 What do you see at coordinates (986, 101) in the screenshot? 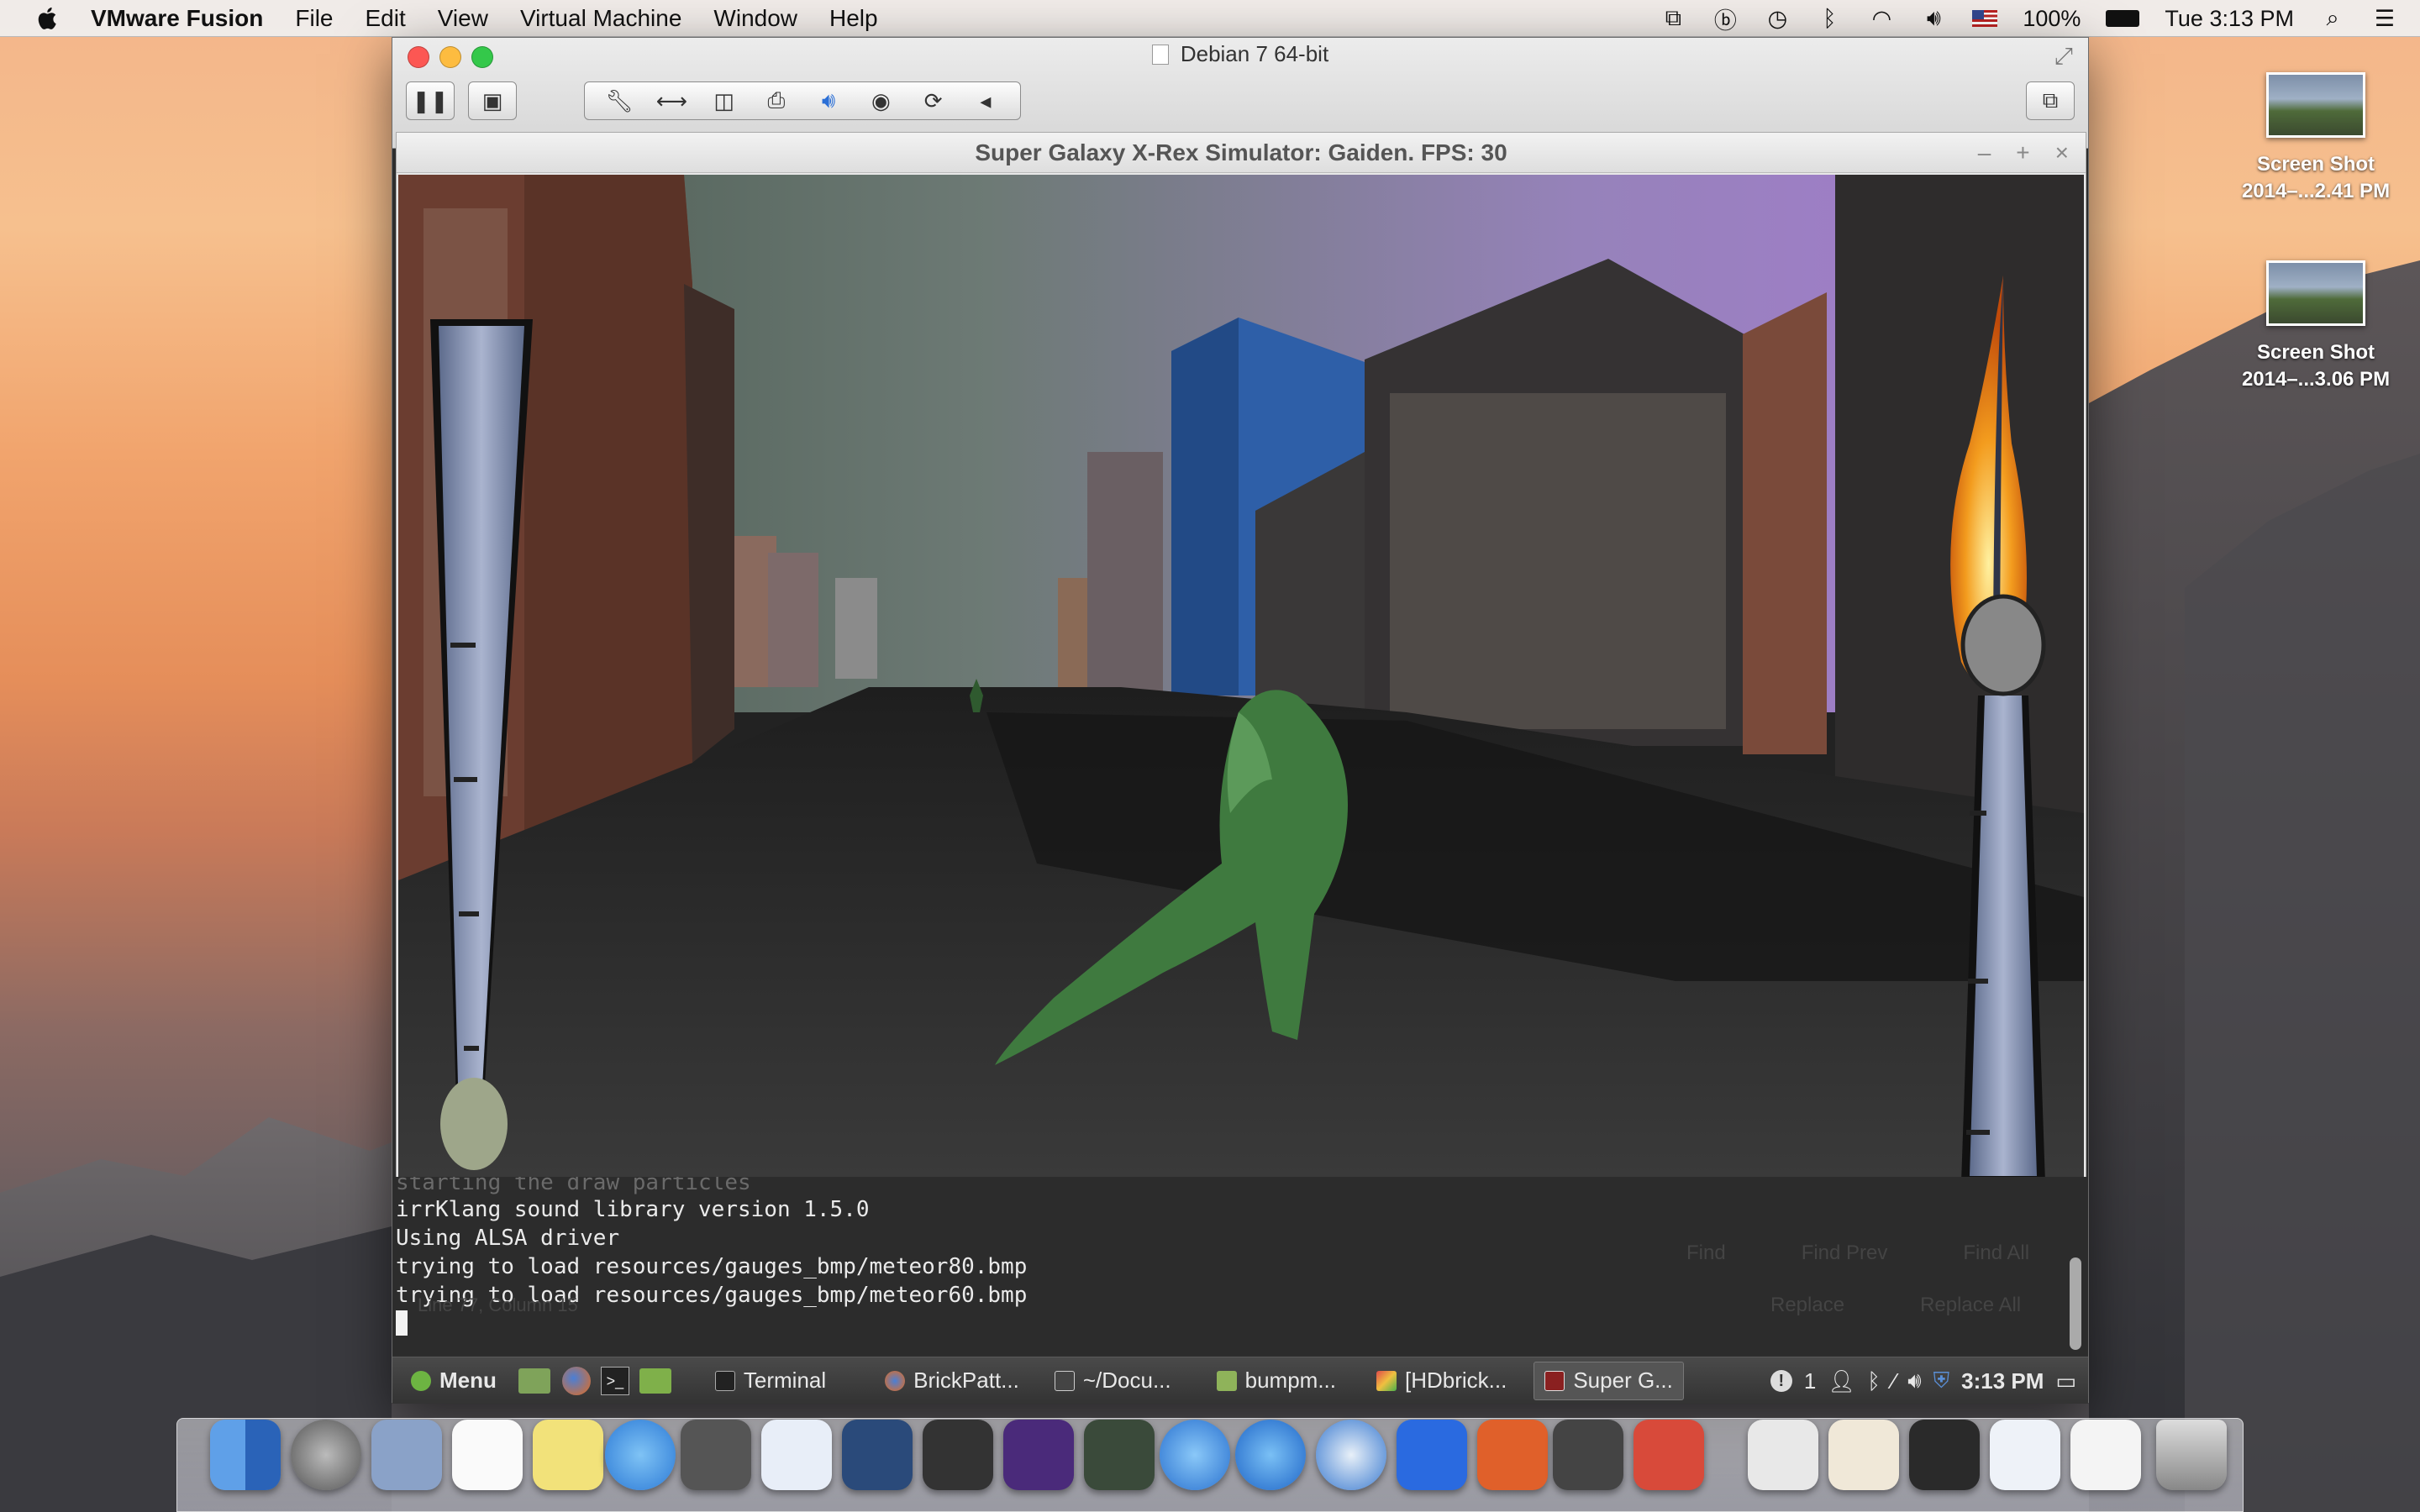
I see `collapse-toolbar-icon: ◂` at bounding box center [986, 101].